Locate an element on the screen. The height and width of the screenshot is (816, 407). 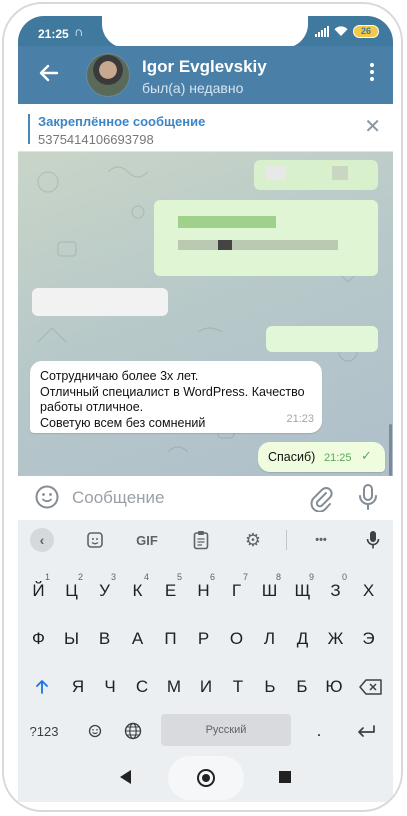
keyboard-row-4: ?123 Русский . is located at coordinates (205, 731).